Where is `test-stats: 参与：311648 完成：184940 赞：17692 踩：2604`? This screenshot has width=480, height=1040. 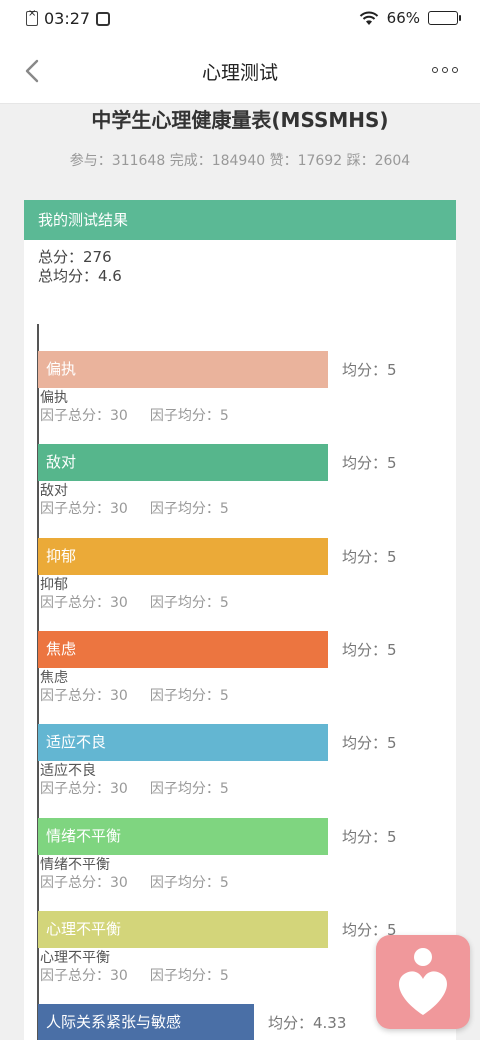 test-stats: 参与：311648 完成：184940 赞：17692 踩：2604 is located at coordinates (240, 161).